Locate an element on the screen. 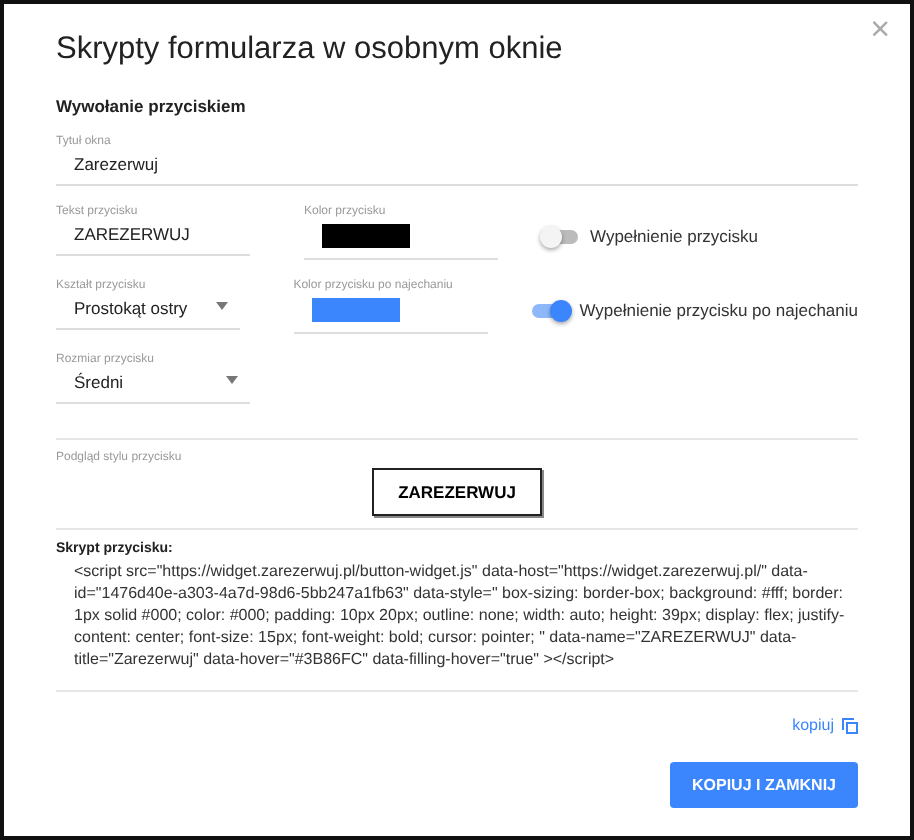 This screenshot has height=840, width=914. field-value: ZAREZERWUJ is located at coordinates (132, 234).